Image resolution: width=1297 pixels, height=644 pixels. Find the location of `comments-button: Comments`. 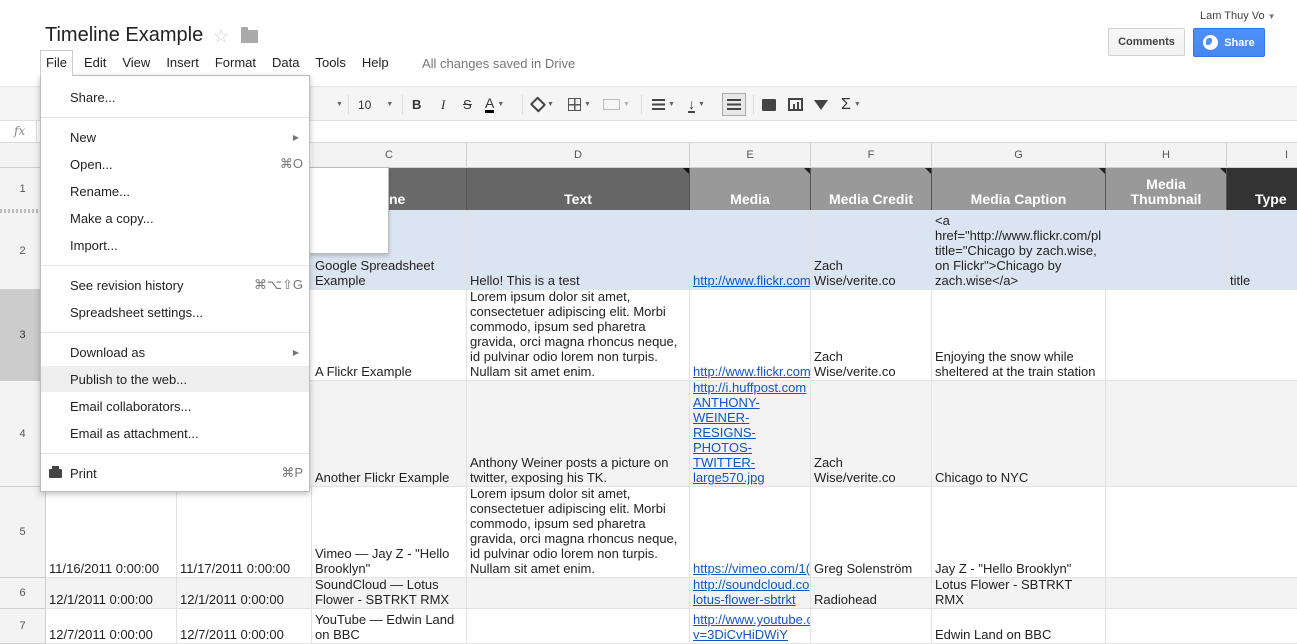

comments-button: Comments is located at coordinates (1146, 42).